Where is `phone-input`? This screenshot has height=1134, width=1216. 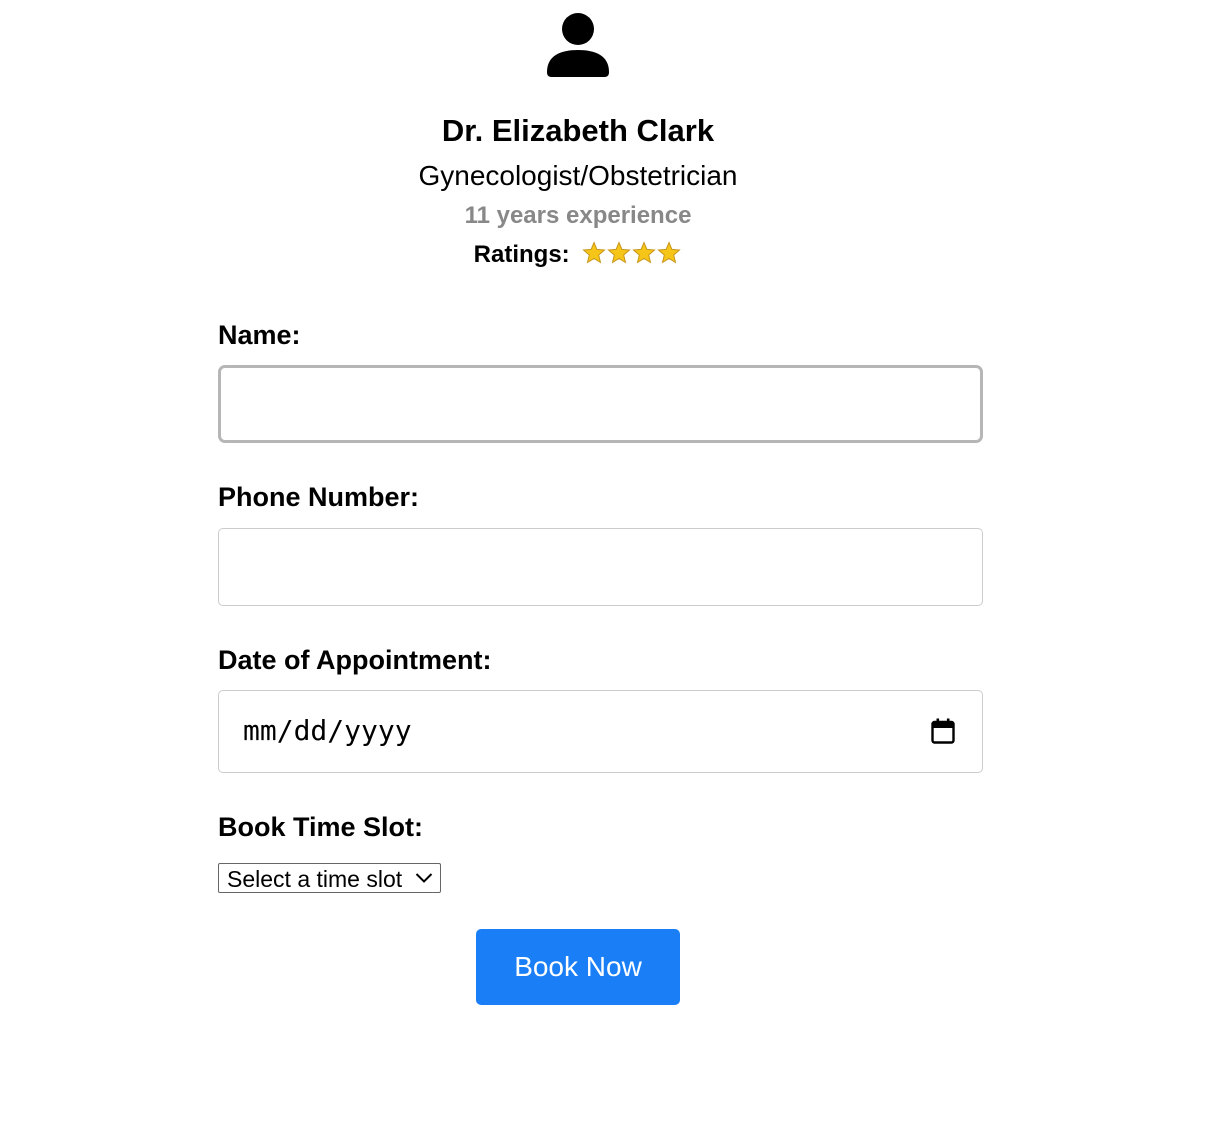
phone-input is located at coordinates (600, 567).